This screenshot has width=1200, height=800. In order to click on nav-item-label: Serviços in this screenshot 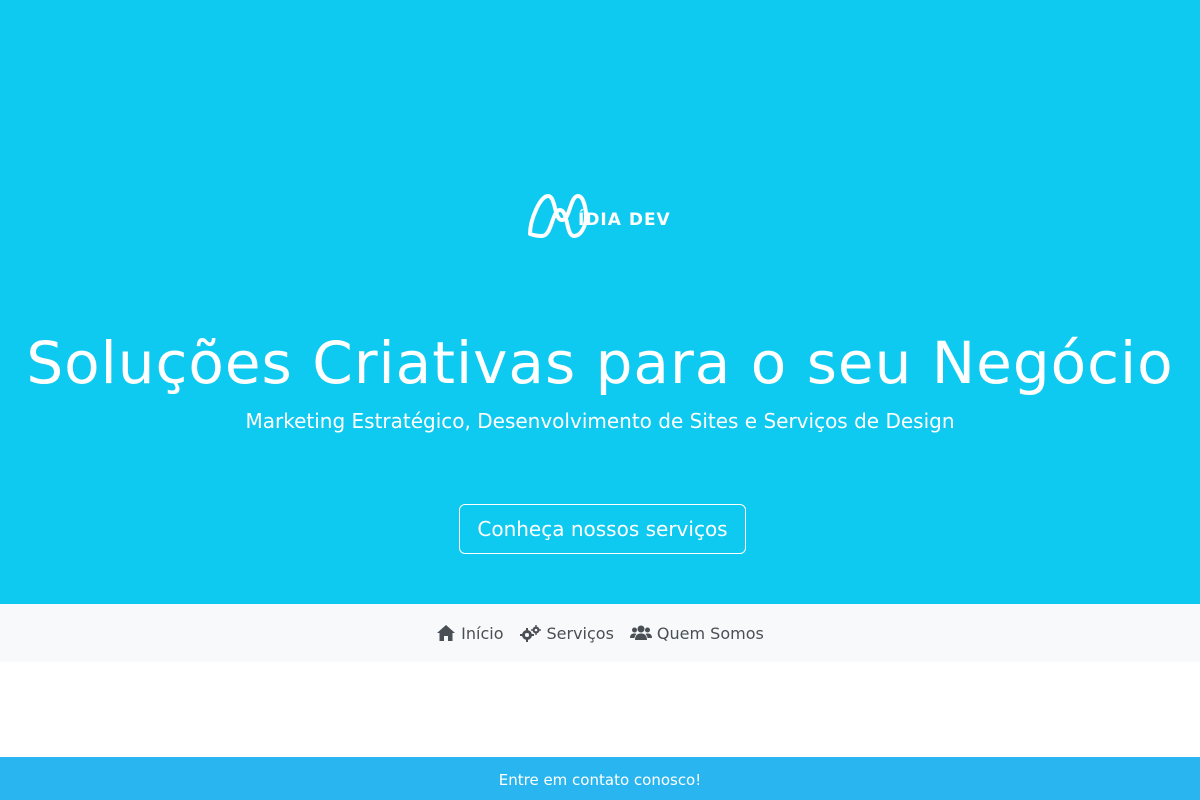, I will do `click(580, 633)`.